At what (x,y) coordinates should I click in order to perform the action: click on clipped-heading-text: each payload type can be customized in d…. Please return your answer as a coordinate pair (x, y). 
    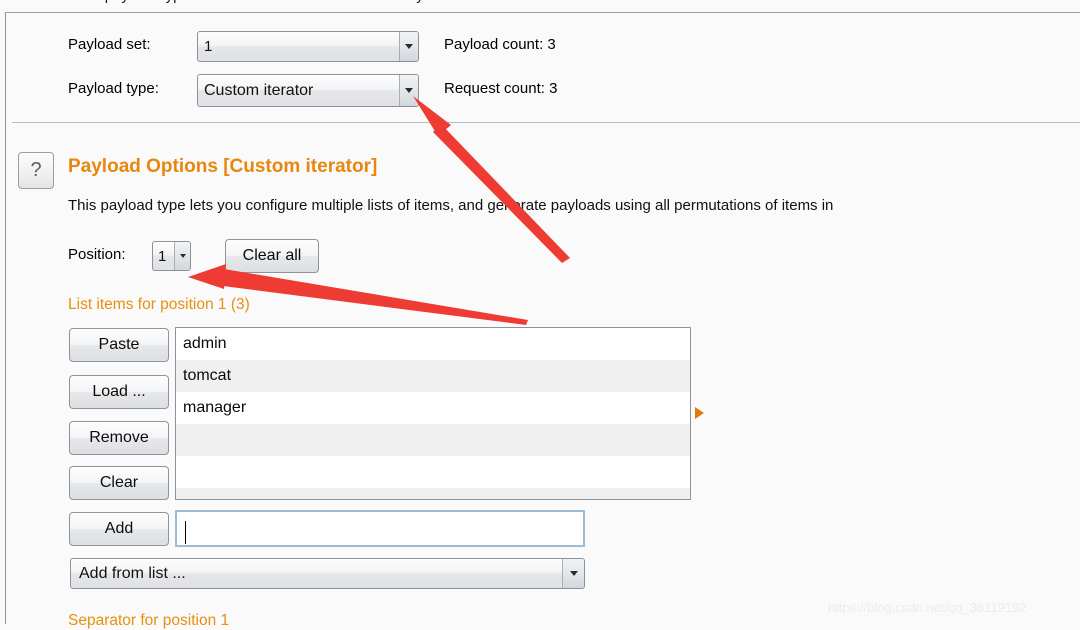
    Looking at the image, I should click on (251, 2).